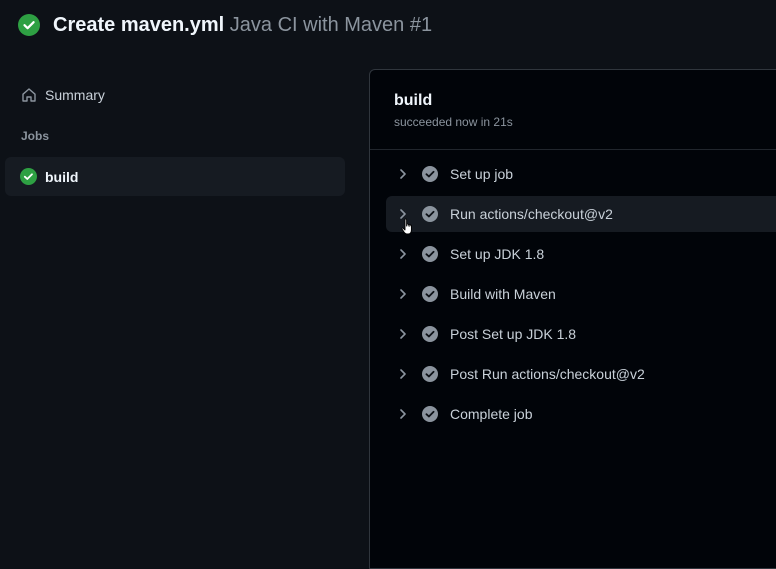 Image resolution: width=776 pixels, height=569 pixels. Describe the element at coordinates (531, 214) in the screenshot. I see `step-label: Run actions/checkout@v2` at that location.